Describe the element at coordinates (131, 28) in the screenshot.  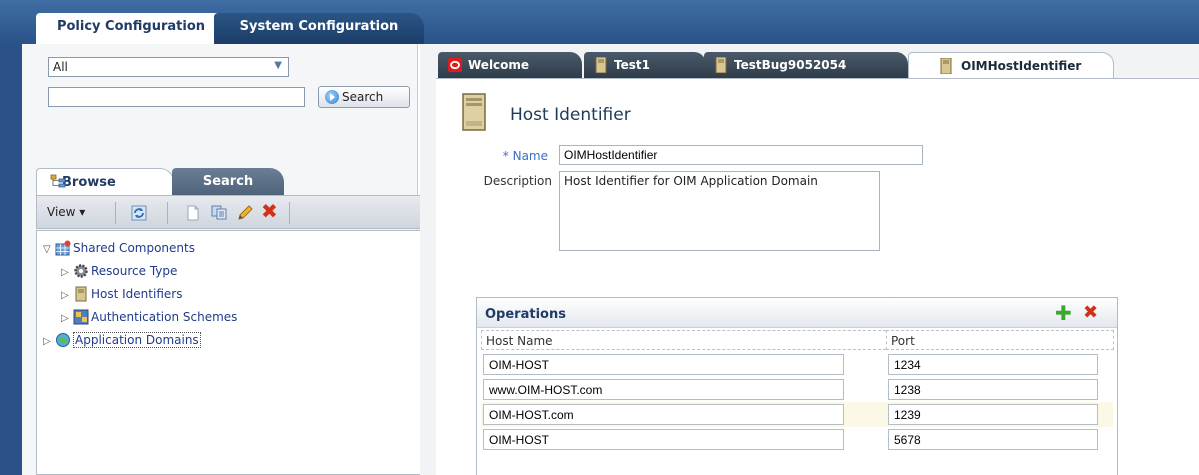
I see `tab-policy-configuration: Policy Configuration` at that location.